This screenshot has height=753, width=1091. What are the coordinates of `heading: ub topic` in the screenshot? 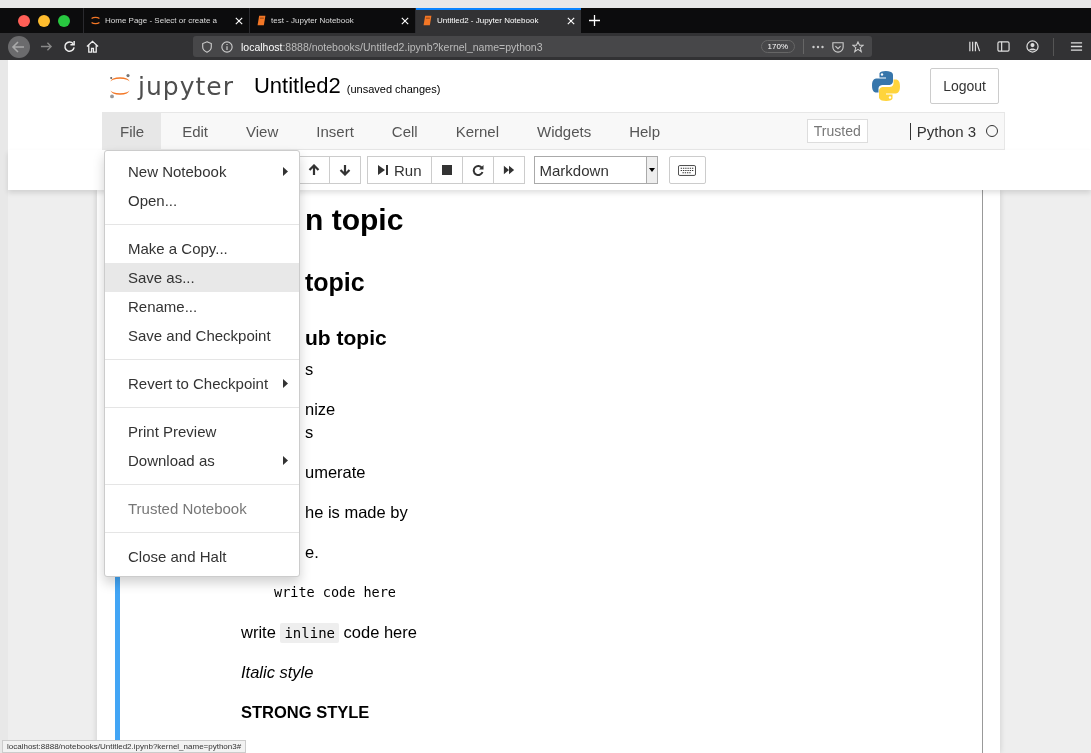 It's located at (346, 337).